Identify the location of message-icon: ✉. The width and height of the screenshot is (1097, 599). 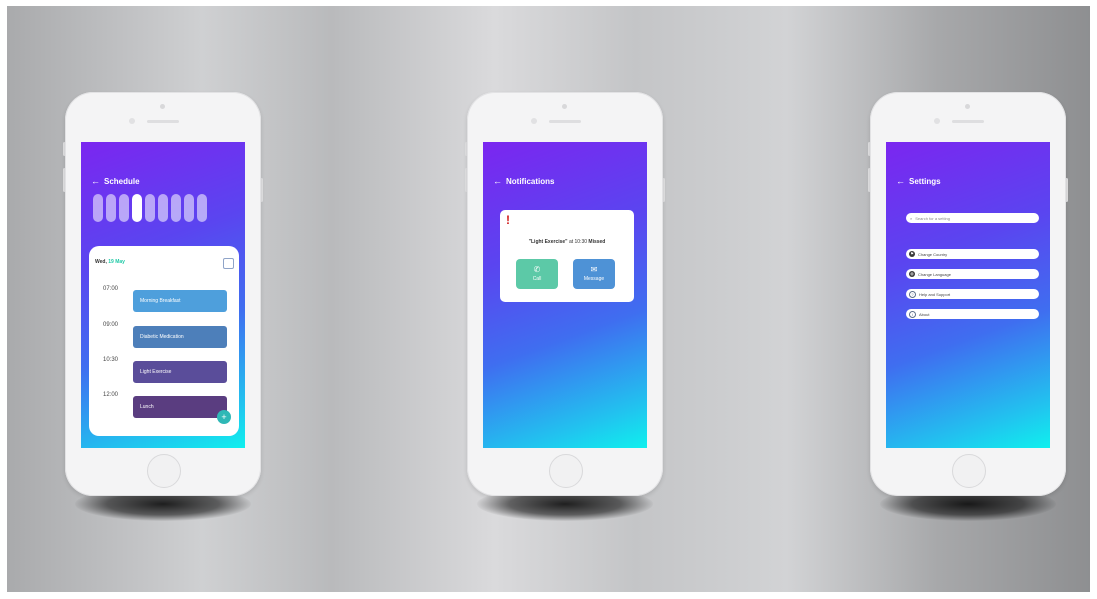
(594, 269).